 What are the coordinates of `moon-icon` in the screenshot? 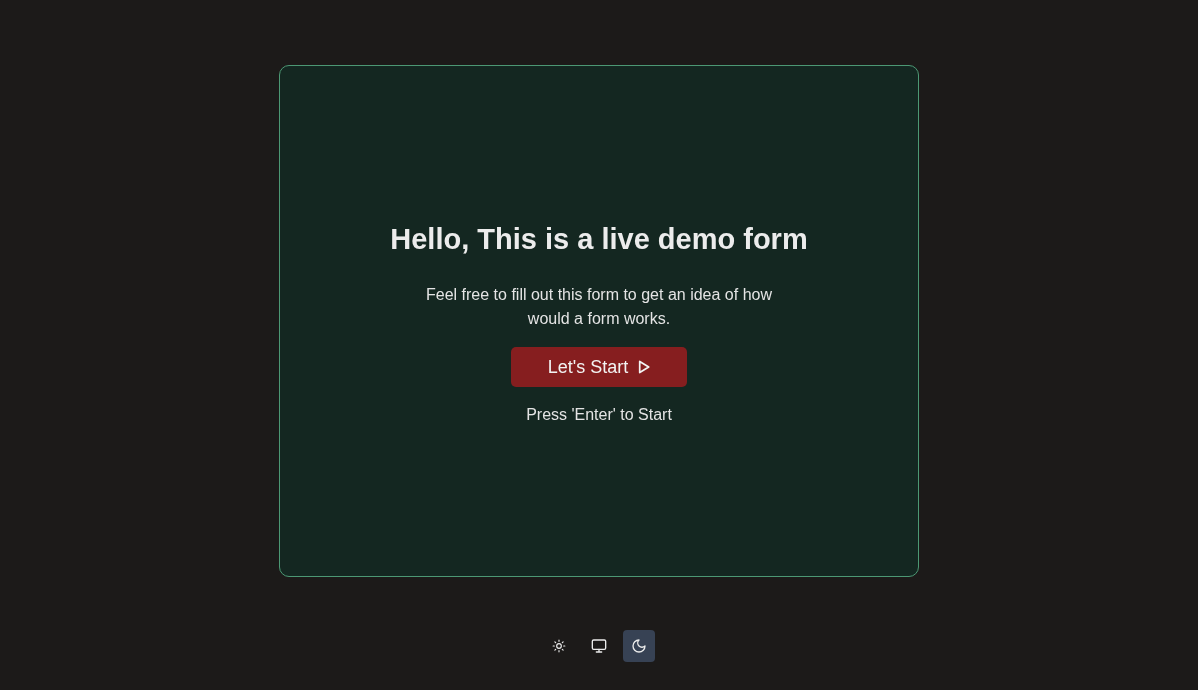 It's located at (639, 646).